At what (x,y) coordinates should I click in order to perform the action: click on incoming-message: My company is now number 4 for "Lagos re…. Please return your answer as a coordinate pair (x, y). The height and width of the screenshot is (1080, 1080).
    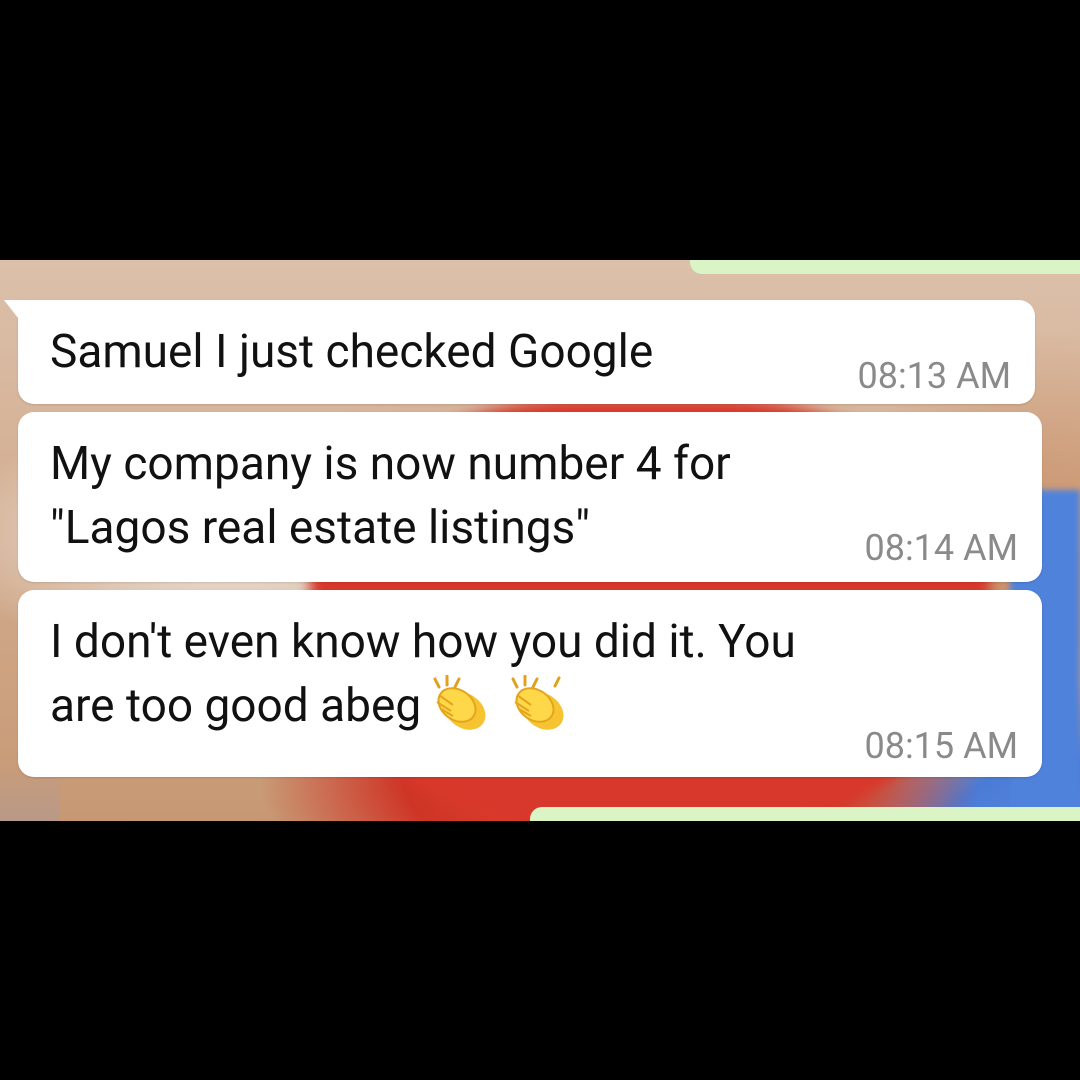
    Looking at the image, I should click on (530, 497).